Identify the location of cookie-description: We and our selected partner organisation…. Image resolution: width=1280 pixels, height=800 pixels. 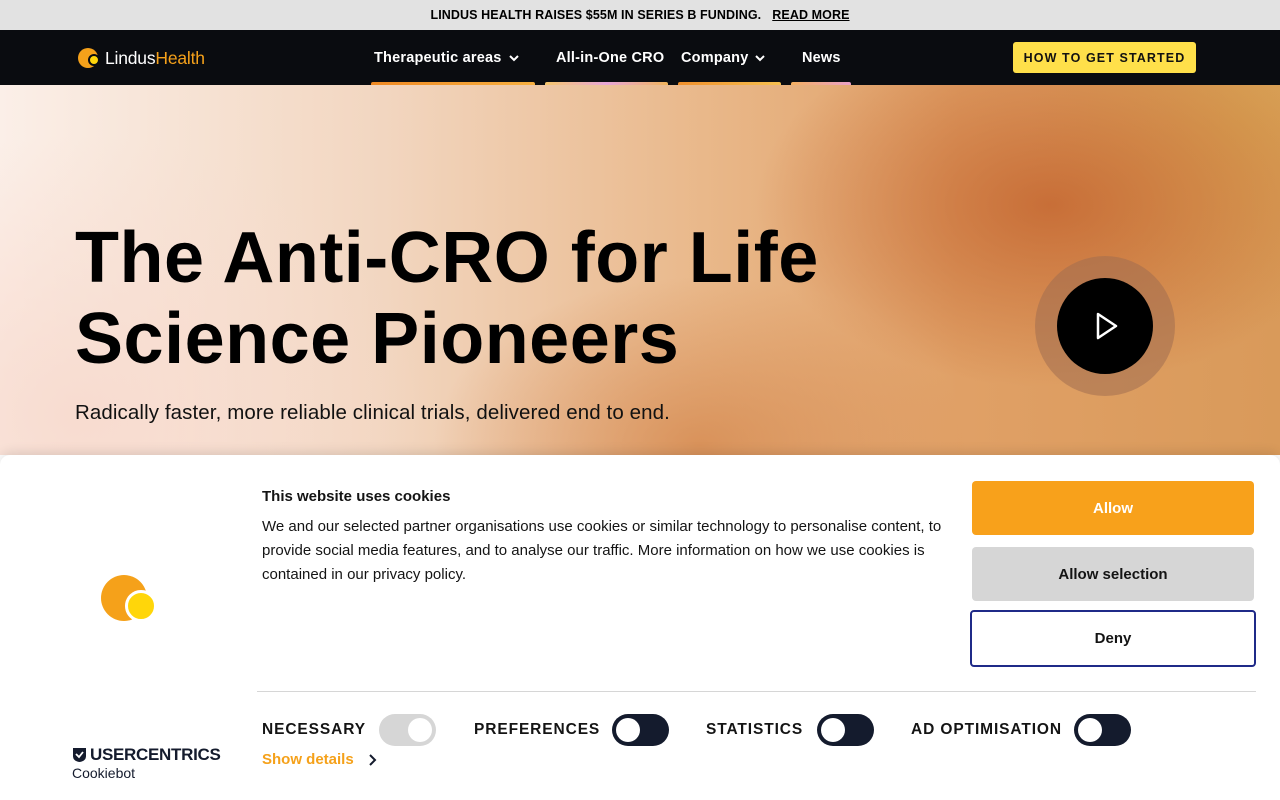
(602, 550).